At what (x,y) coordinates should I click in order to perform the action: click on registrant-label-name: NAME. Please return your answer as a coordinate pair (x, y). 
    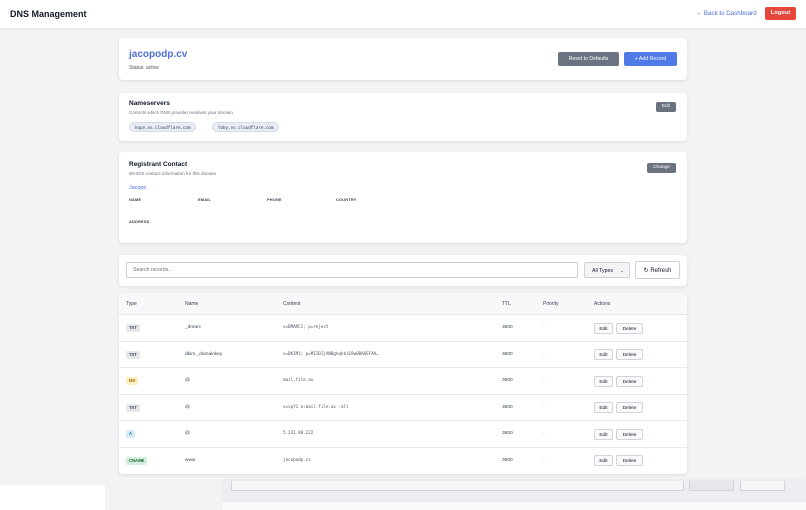
    Looking at the image, I should click on (135, 199).